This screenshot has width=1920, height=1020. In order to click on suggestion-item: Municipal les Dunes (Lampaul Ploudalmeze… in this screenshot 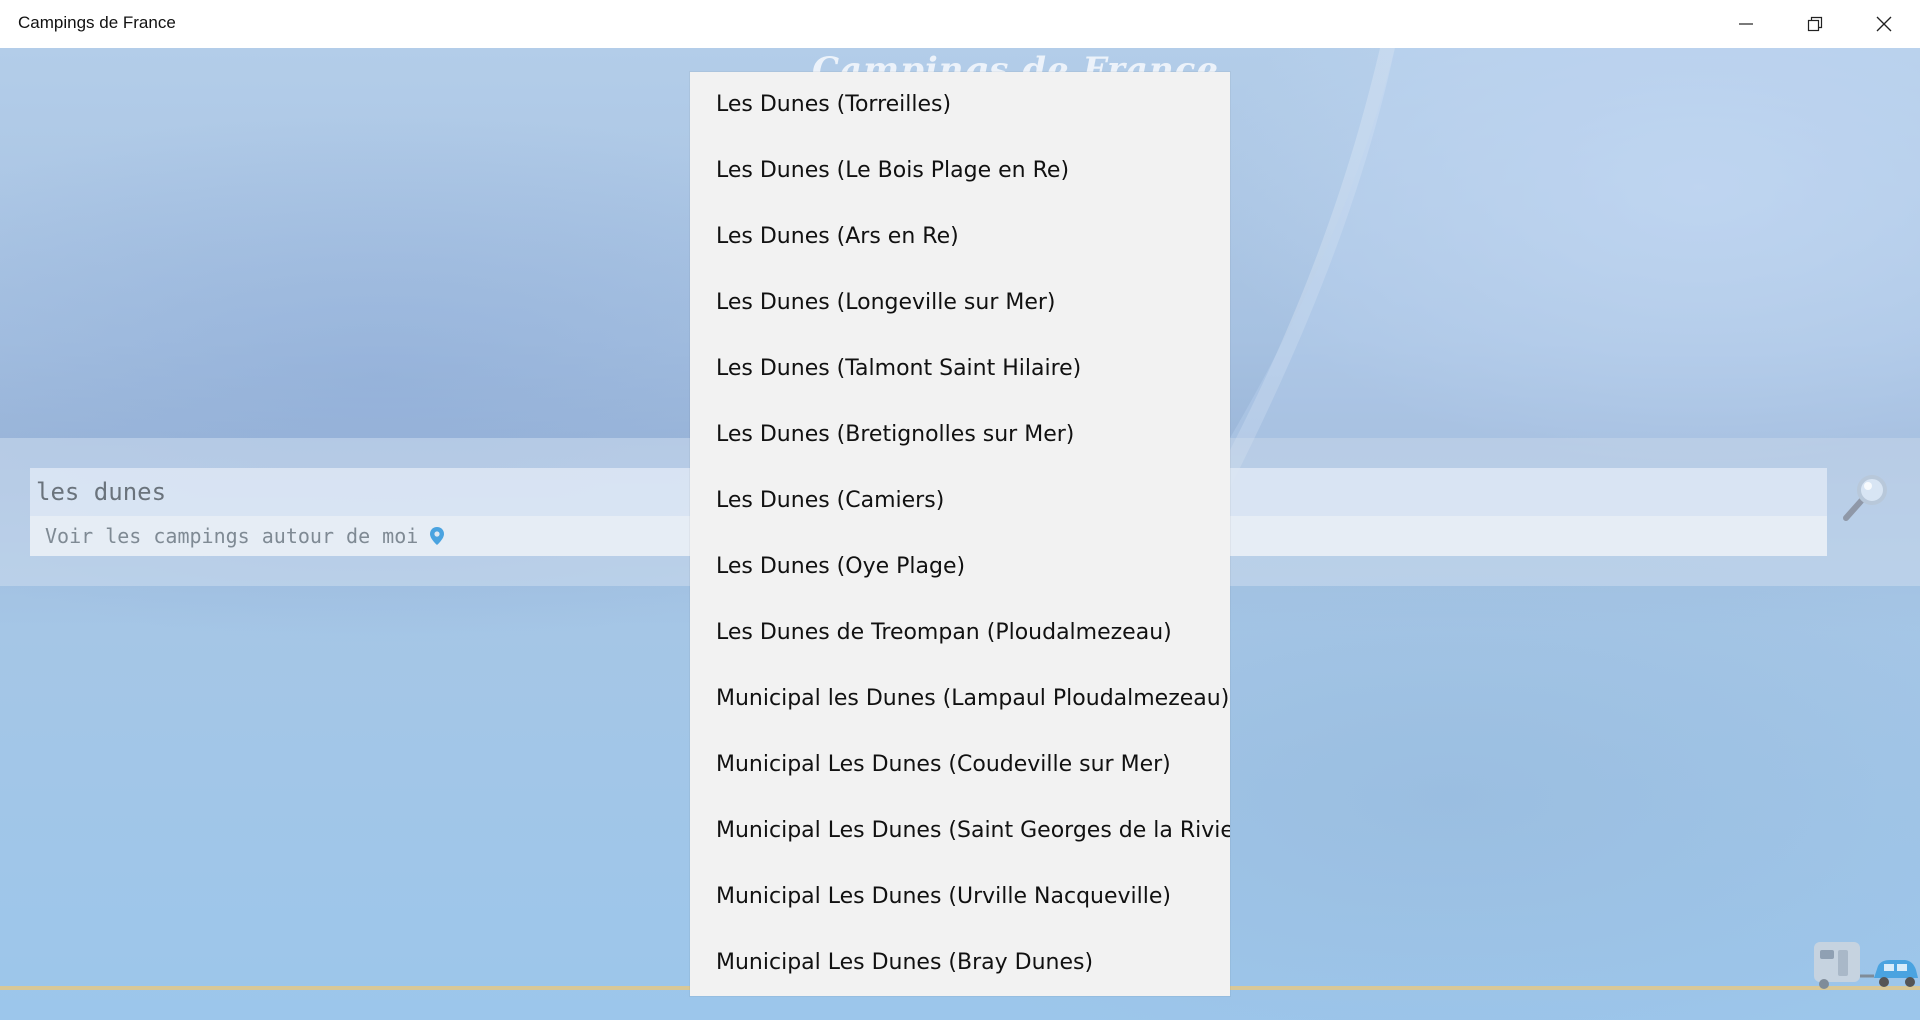, I will do `click(960, 699)`.